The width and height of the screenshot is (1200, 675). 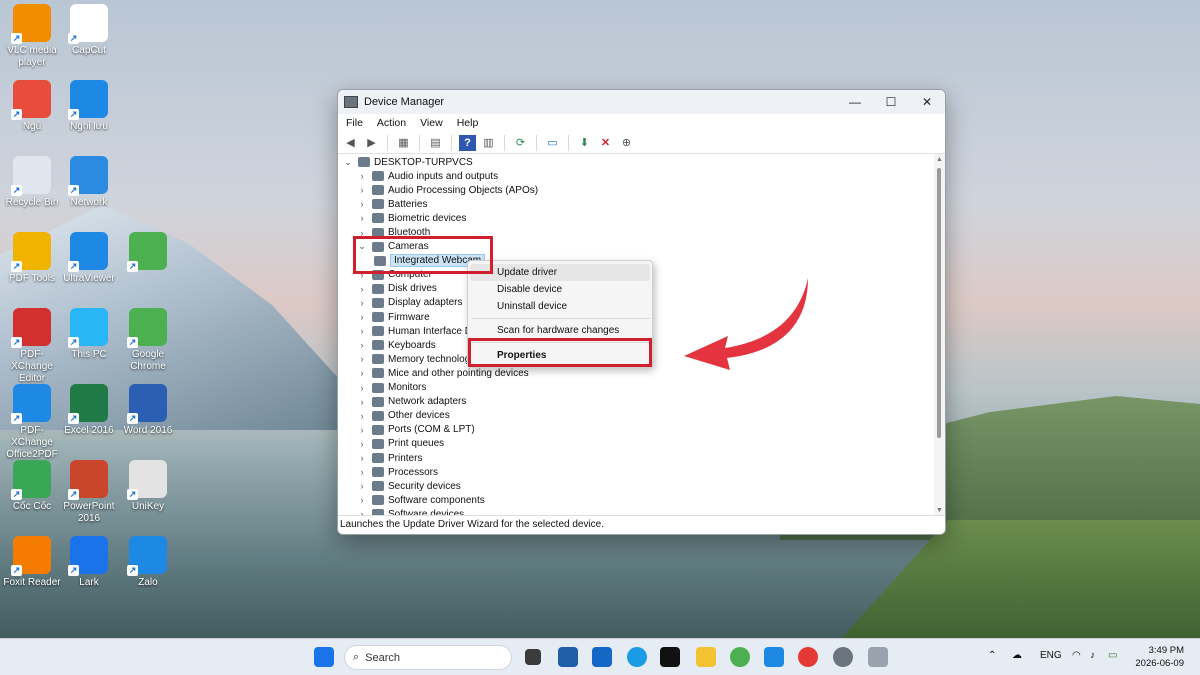 What do you see at coordinates (1051, 655) in the screenshot?
I see `language-indicator: ENG` at bounding box center [1051, 655].